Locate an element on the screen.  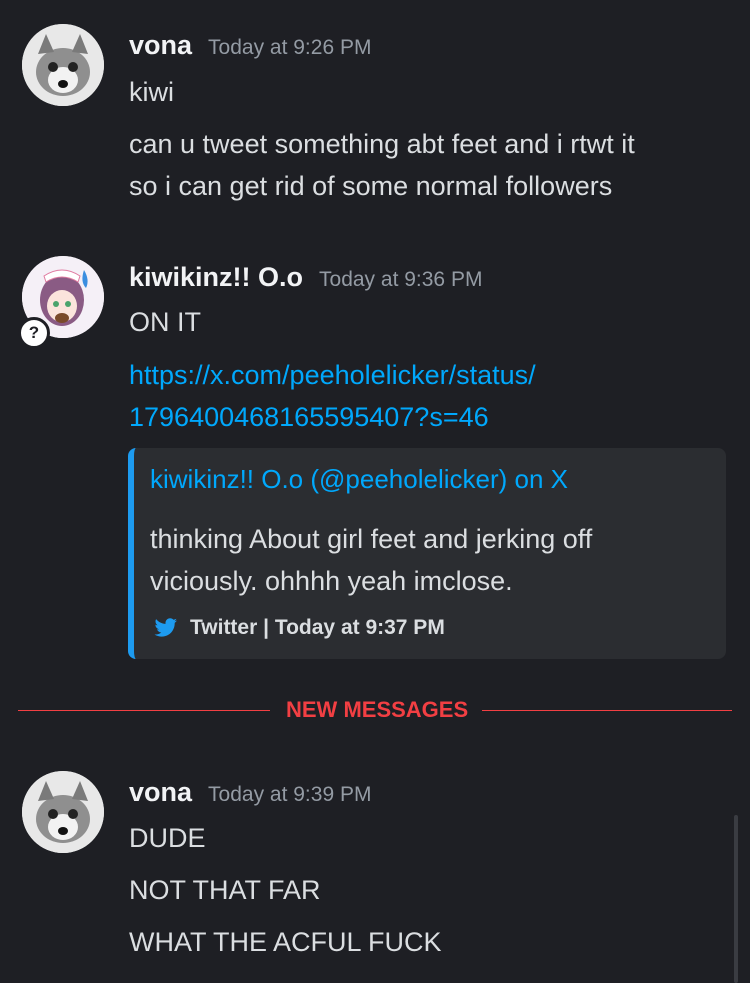
timestamp: Today at 9:26 PM is located at coordinates (290, 47).